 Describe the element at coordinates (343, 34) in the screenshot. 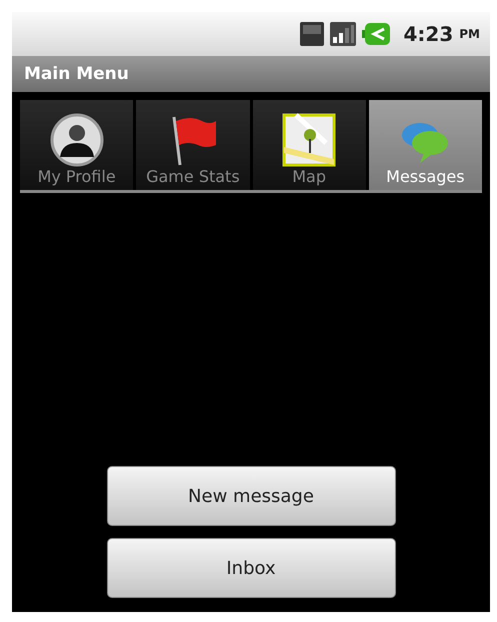

I see `signal-icon` at that location.